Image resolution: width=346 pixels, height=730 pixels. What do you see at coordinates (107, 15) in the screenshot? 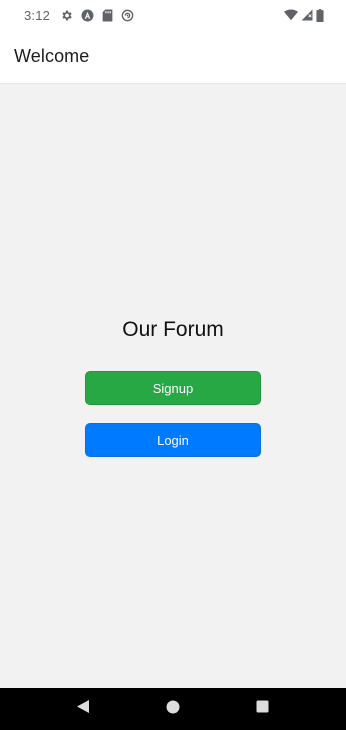
I see `sd-card-icon` at bounding box center [107, 15].